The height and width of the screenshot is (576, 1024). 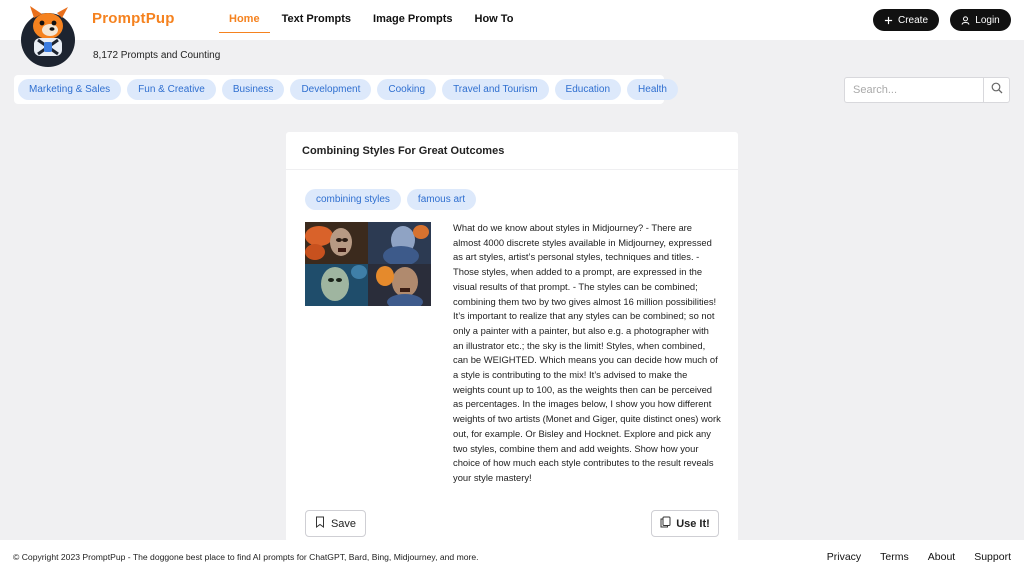 I want to click on category-fun-creative: Fun & Creative, so click(x=171, y=89).